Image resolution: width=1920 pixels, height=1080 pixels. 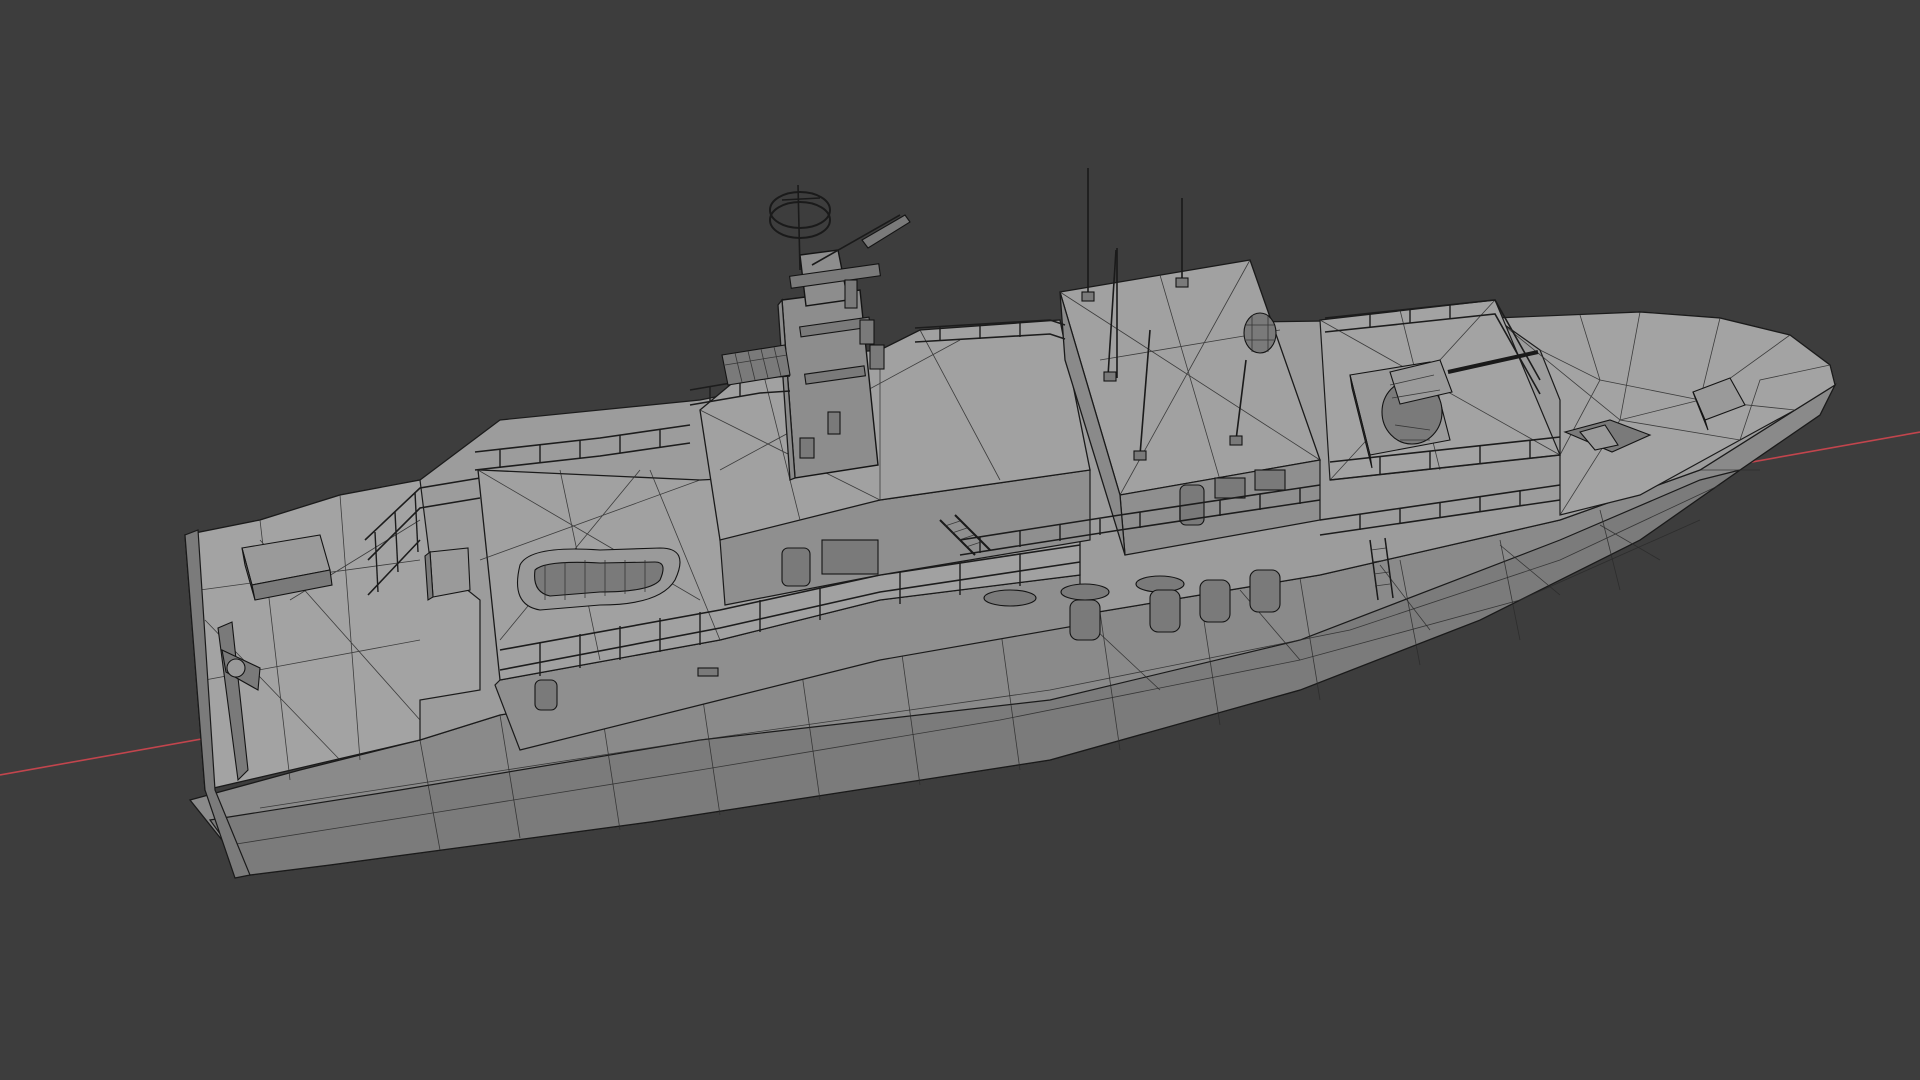 What do you see at coordinates (850, 557) in the screenshot?
I see `upper-deckhouse-hatch` at bounding box center [850, 557].